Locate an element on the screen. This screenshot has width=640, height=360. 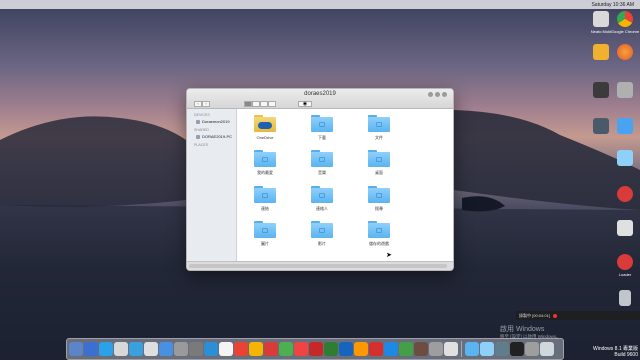
sidebar-header-places: PLACES is located at coordinates (201, 145).